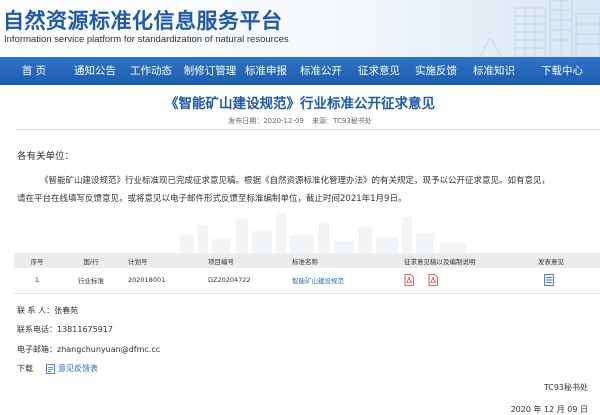  I want to click on contact-person-label: 联 系 人：, so click(36, 310).